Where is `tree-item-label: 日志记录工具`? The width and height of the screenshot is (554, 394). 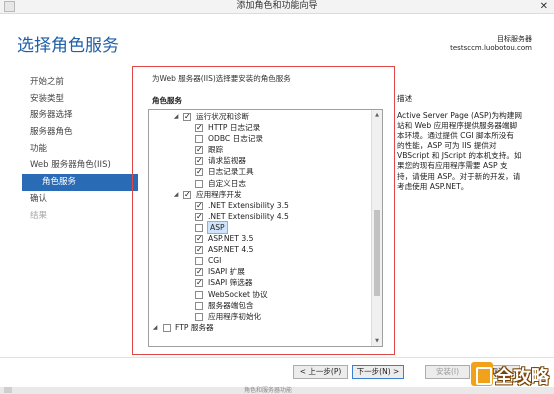
tree-item-label: 日志记录工具 is located at coordinates (231, 172).